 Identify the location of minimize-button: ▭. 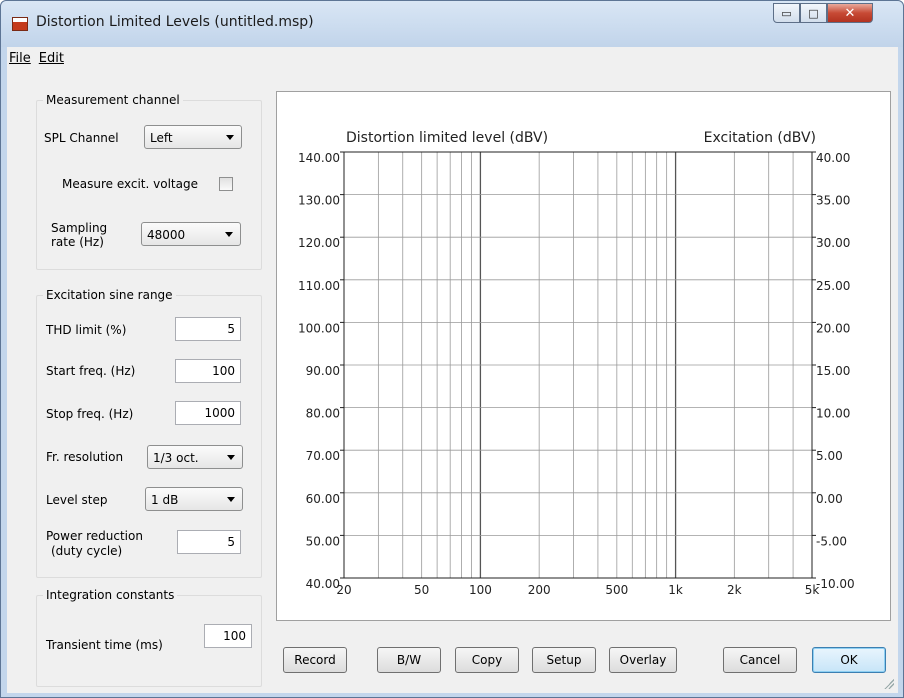
(786, 13).